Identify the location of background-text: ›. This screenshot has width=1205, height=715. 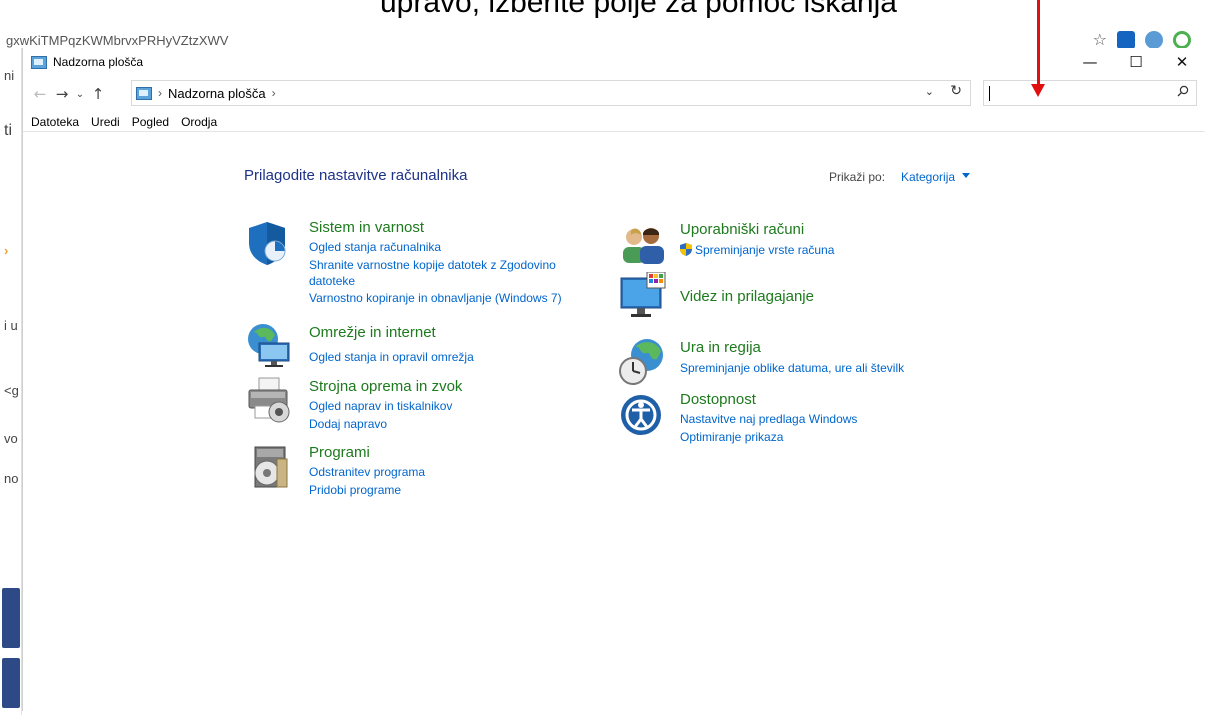
(6, 250).